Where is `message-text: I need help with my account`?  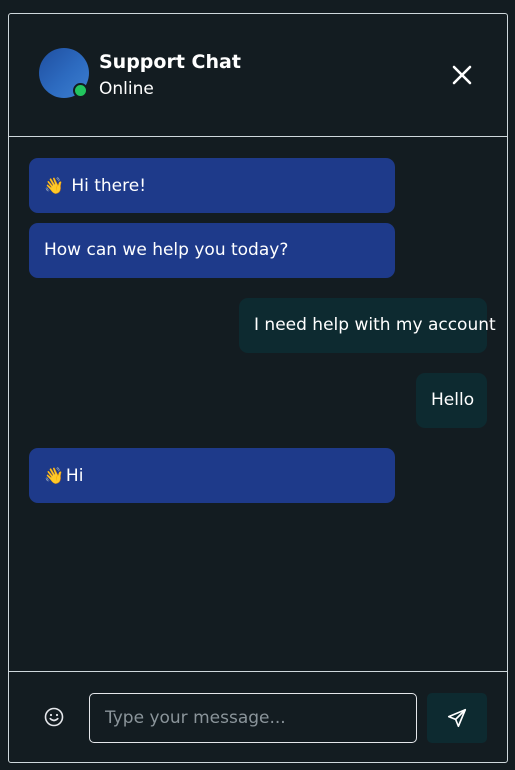
message-text: I need help with my account is located at coordinates (375, 325).